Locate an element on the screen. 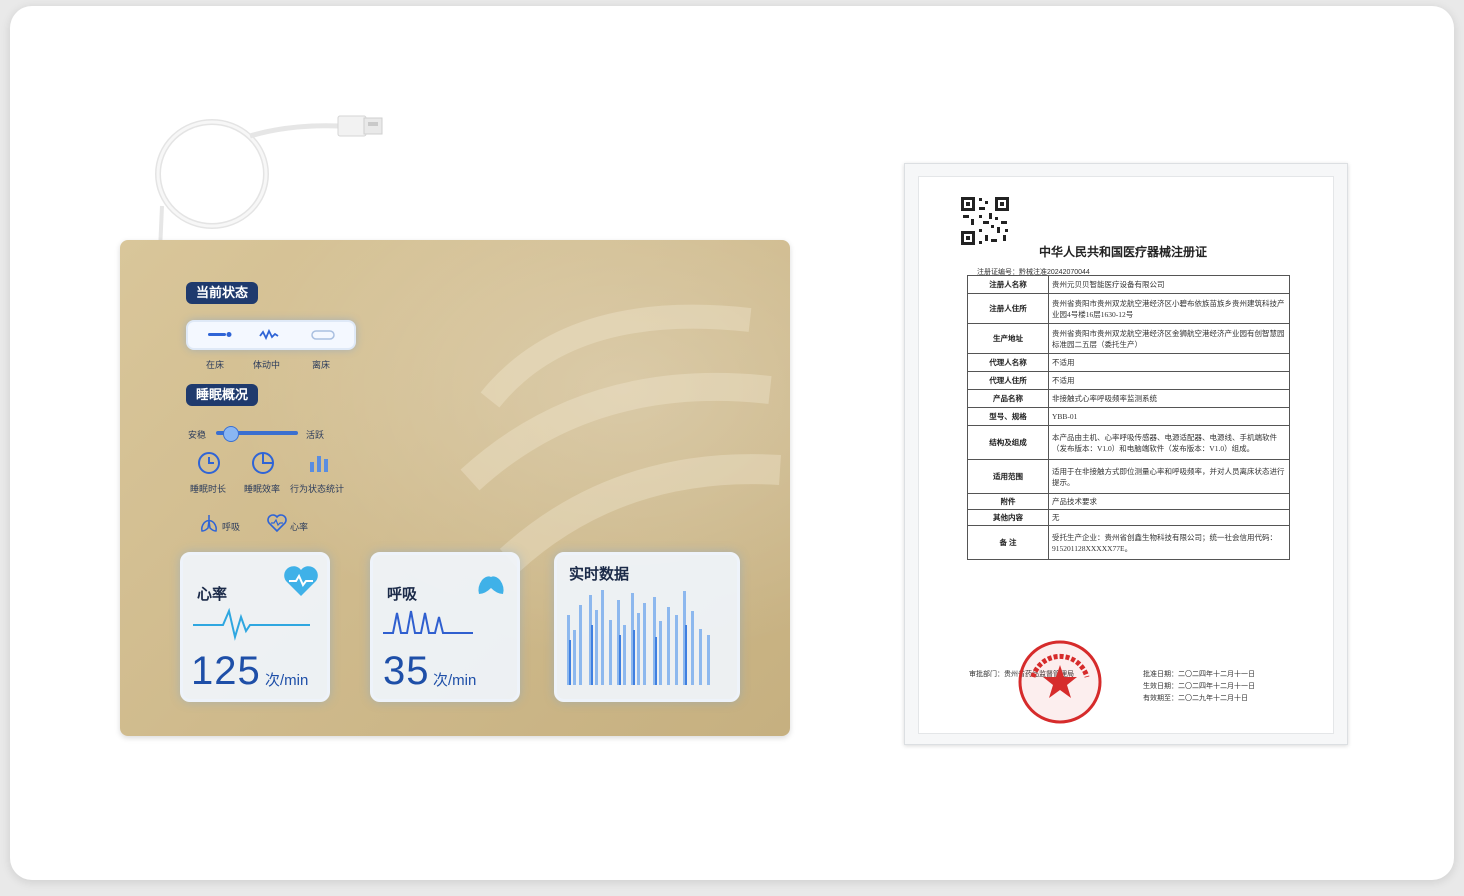  lungs-badge-icon is located at coordinates (491, 580).